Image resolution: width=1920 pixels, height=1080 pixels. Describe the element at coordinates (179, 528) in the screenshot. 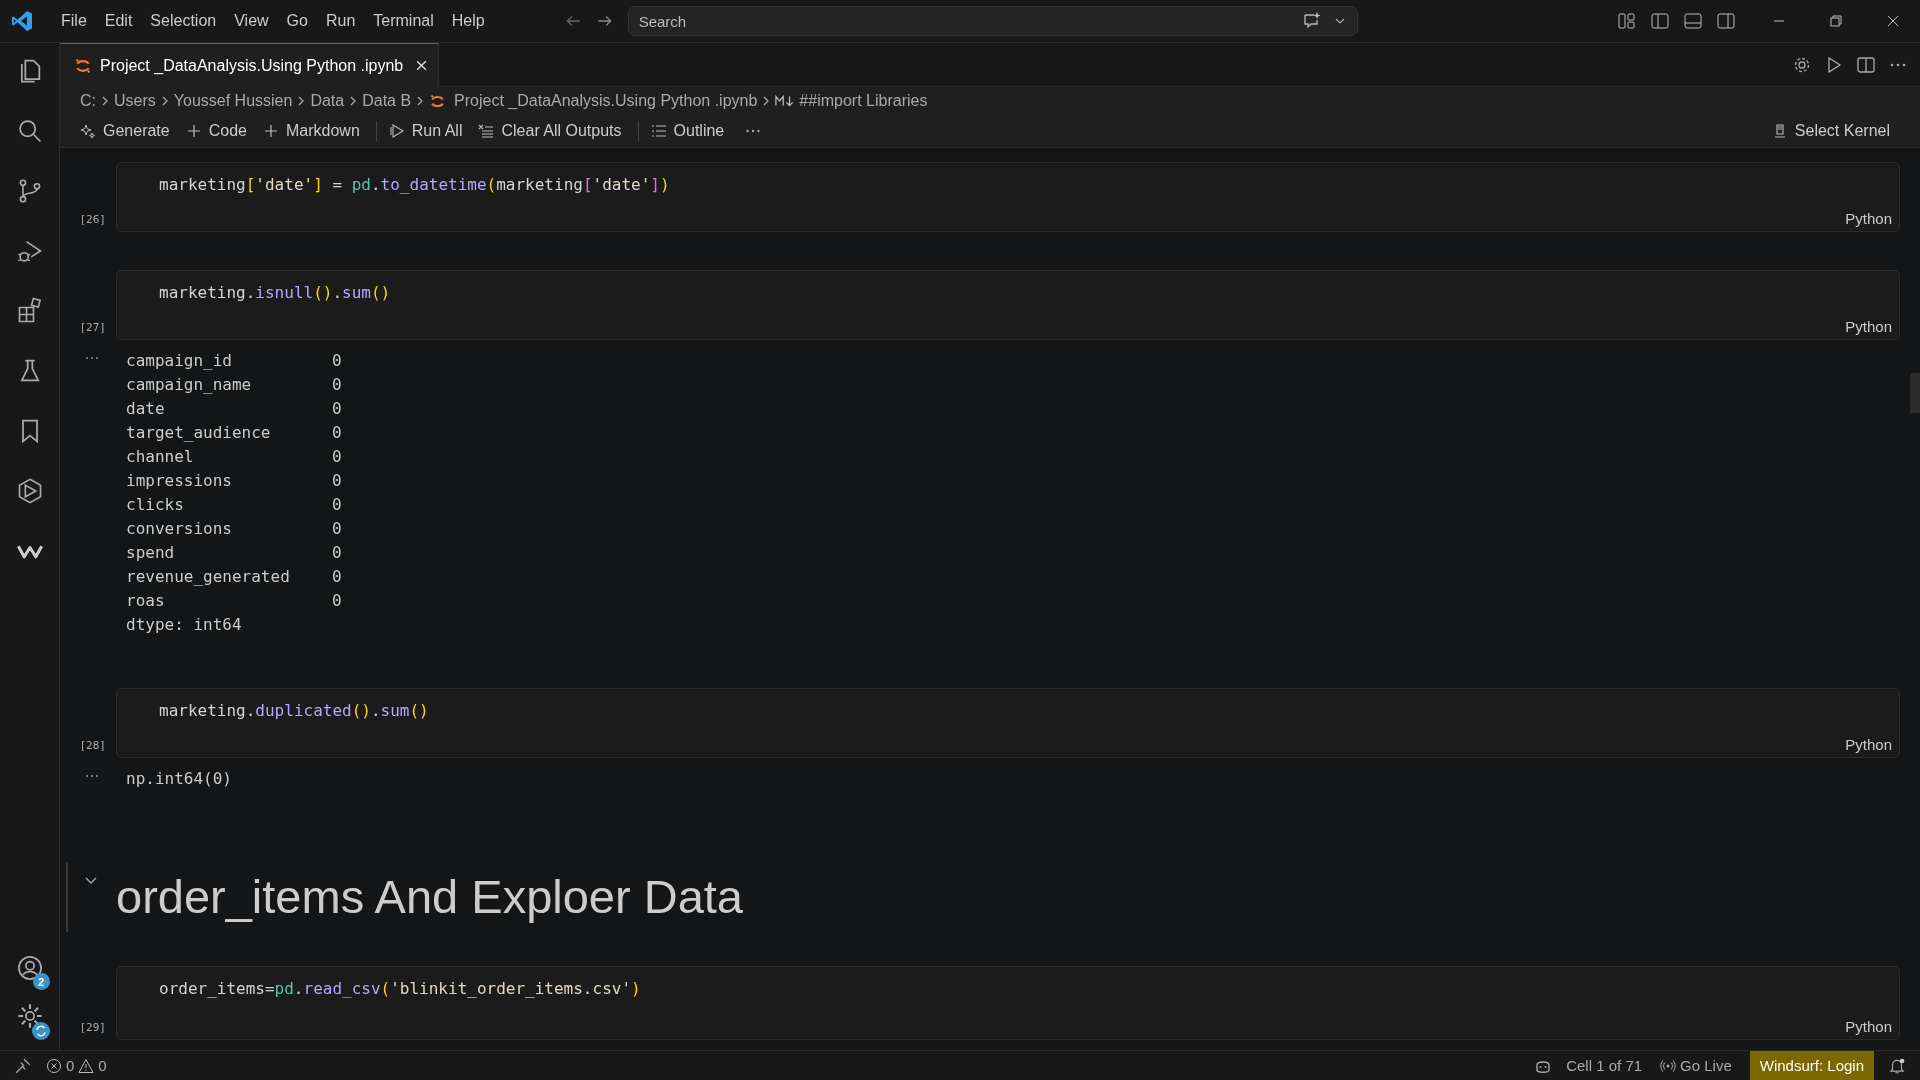

I see `output-label: conversions` at that location.